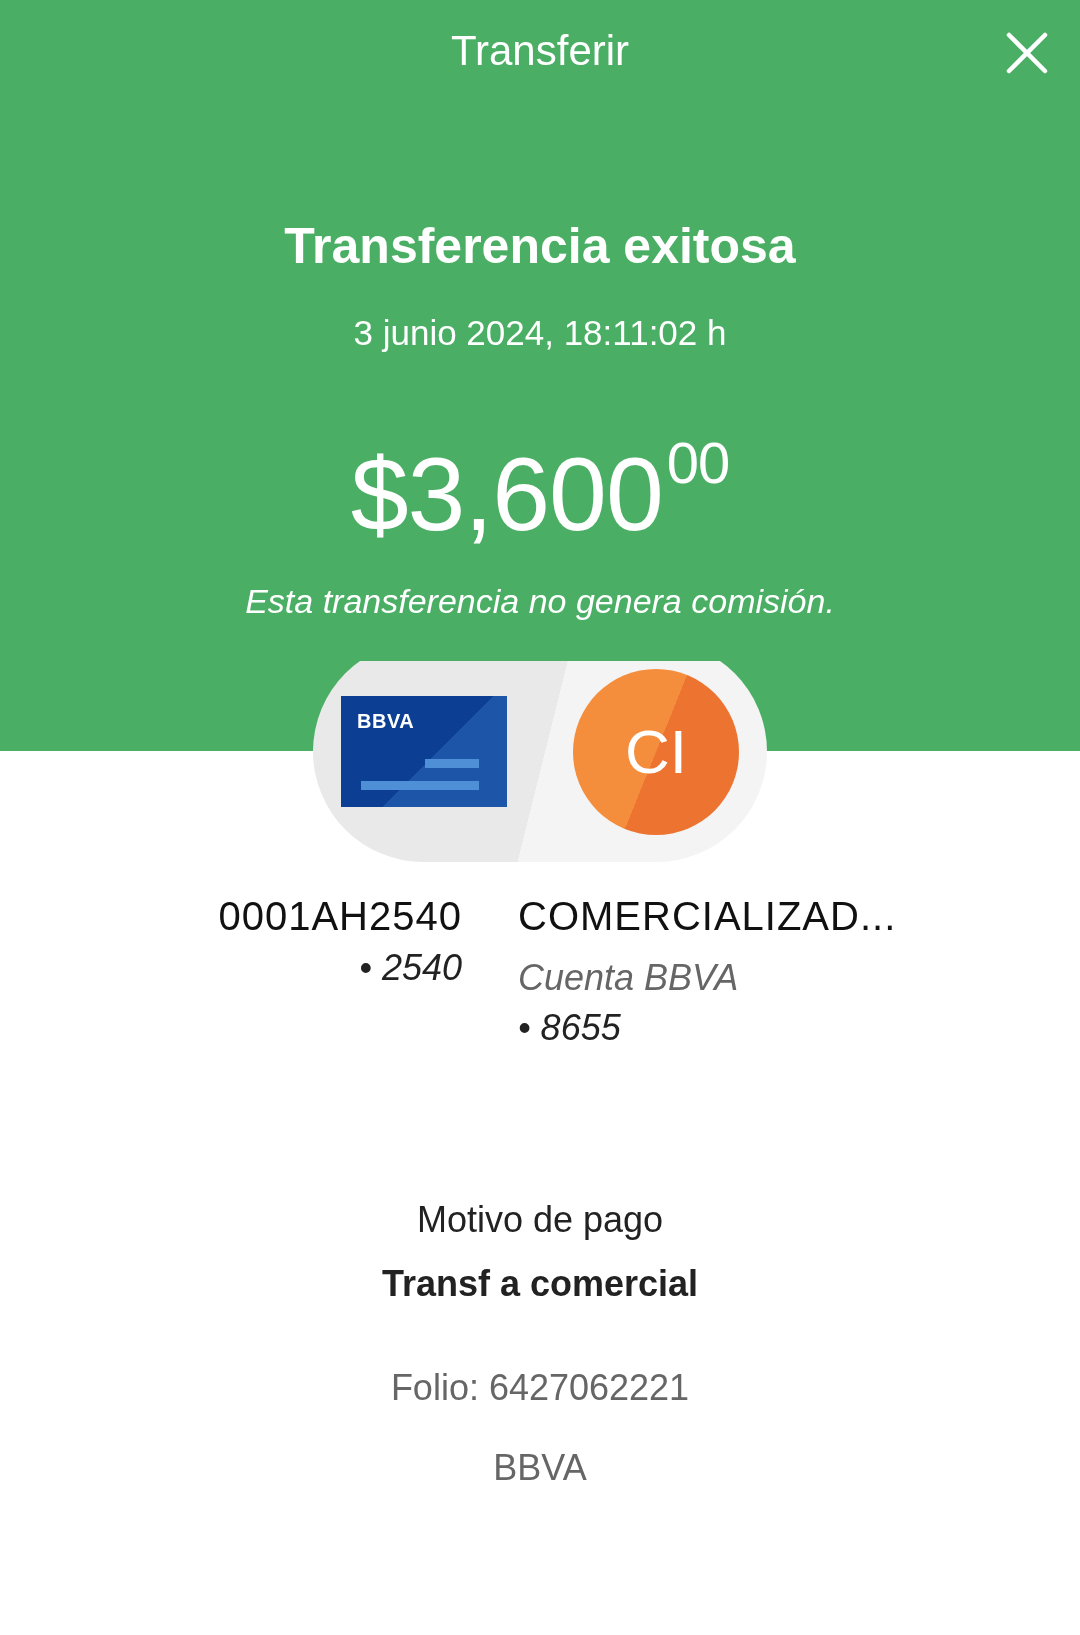 The width and height of the screenshot is (1080, 1635). What do you see at coordinates (540, 246) in the screenshot?
I see `success-title: Transferencia exitosa` at bounding box center [540, 246].